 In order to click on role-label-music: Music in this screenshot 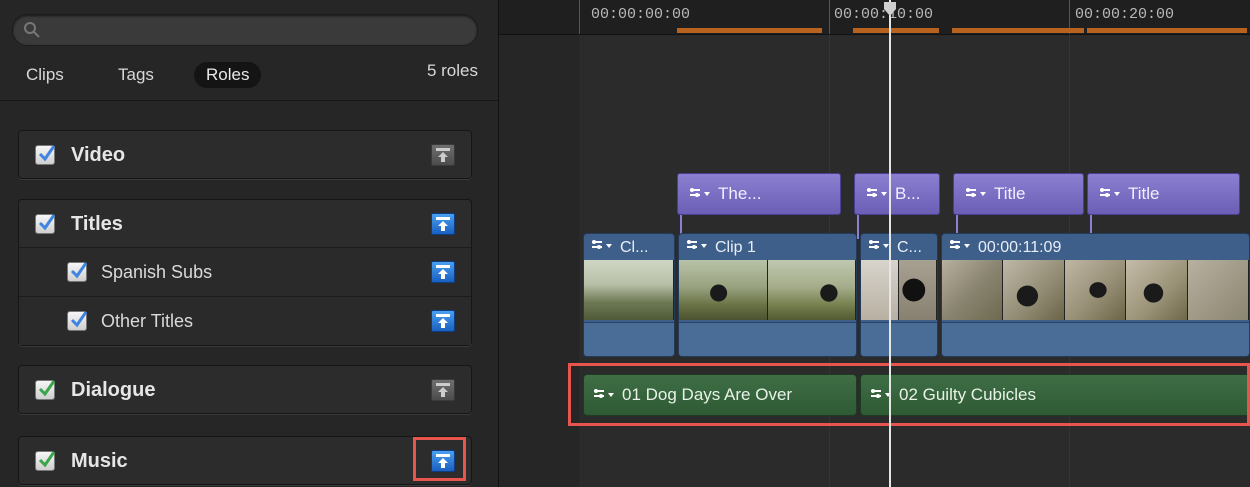, I will do `click(99, 461)`.